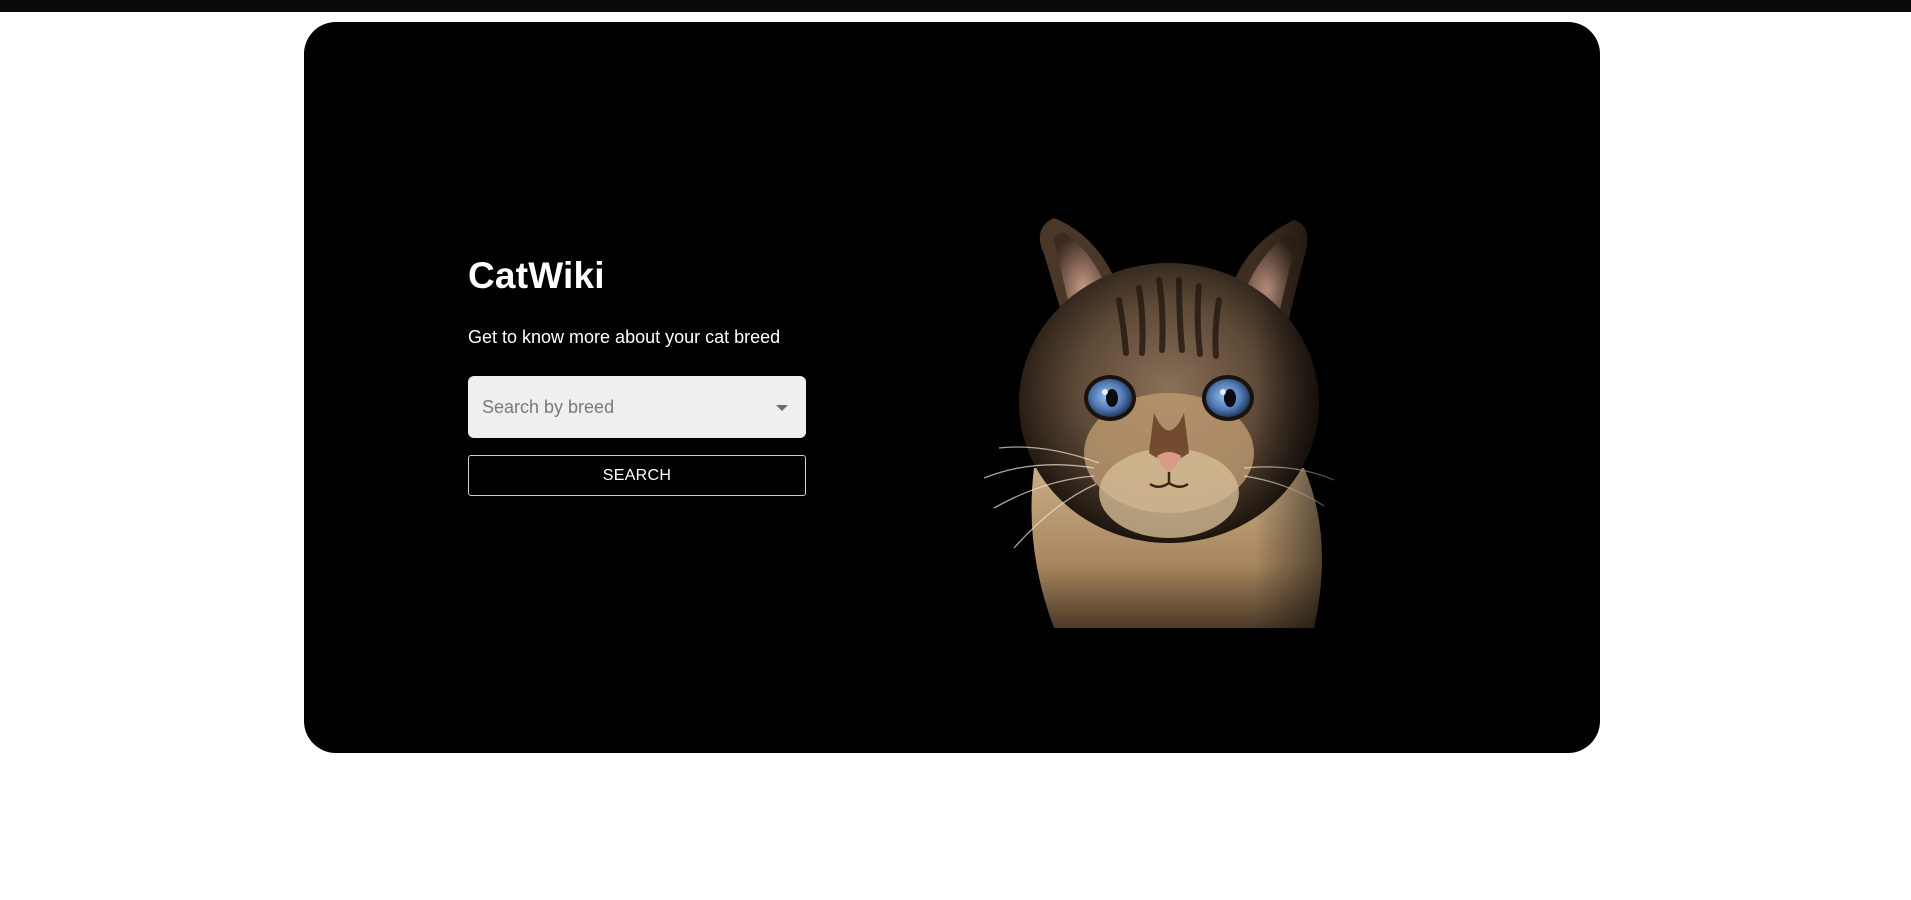 Image resolution: width=1911 pixels, height=900 pixels. I want to click on tagline: Get to know more about your cat breed, so click(624, 337).